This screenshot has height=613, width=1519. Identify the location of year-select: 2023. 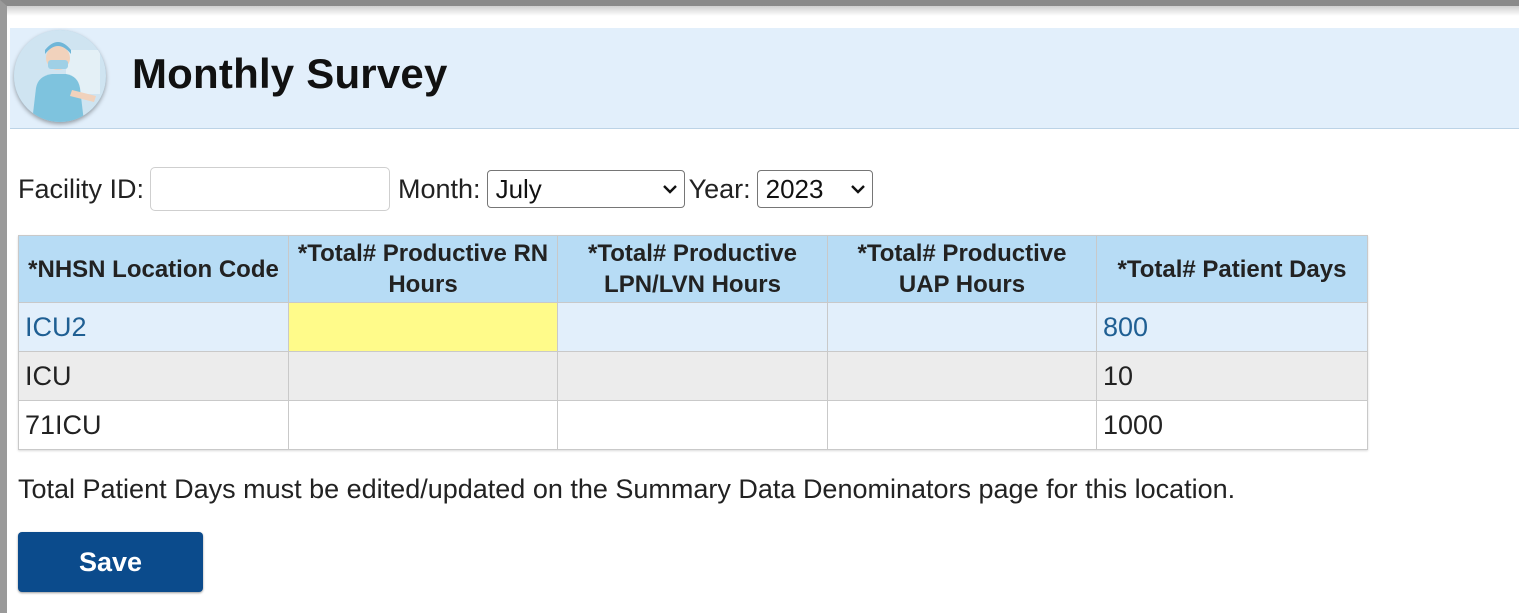
(814, 189).